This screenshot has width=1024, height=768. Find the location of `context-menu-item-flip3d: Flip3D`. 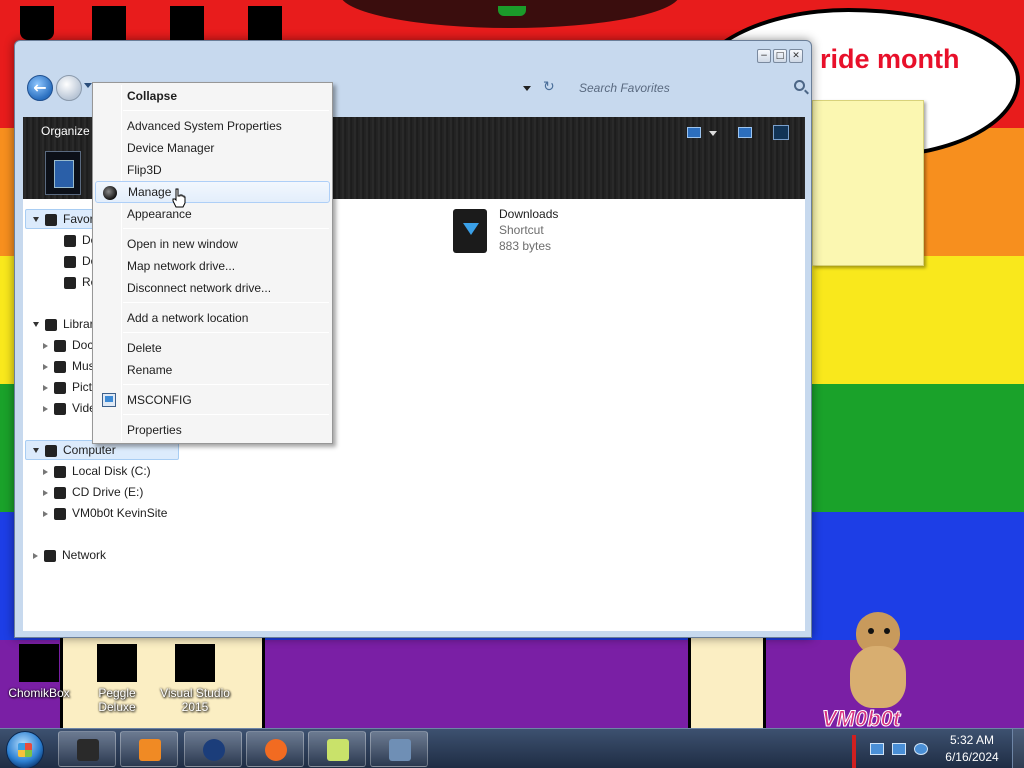

context-menu-item-flip3d: Flip3D is located at coordinates (212, 170).